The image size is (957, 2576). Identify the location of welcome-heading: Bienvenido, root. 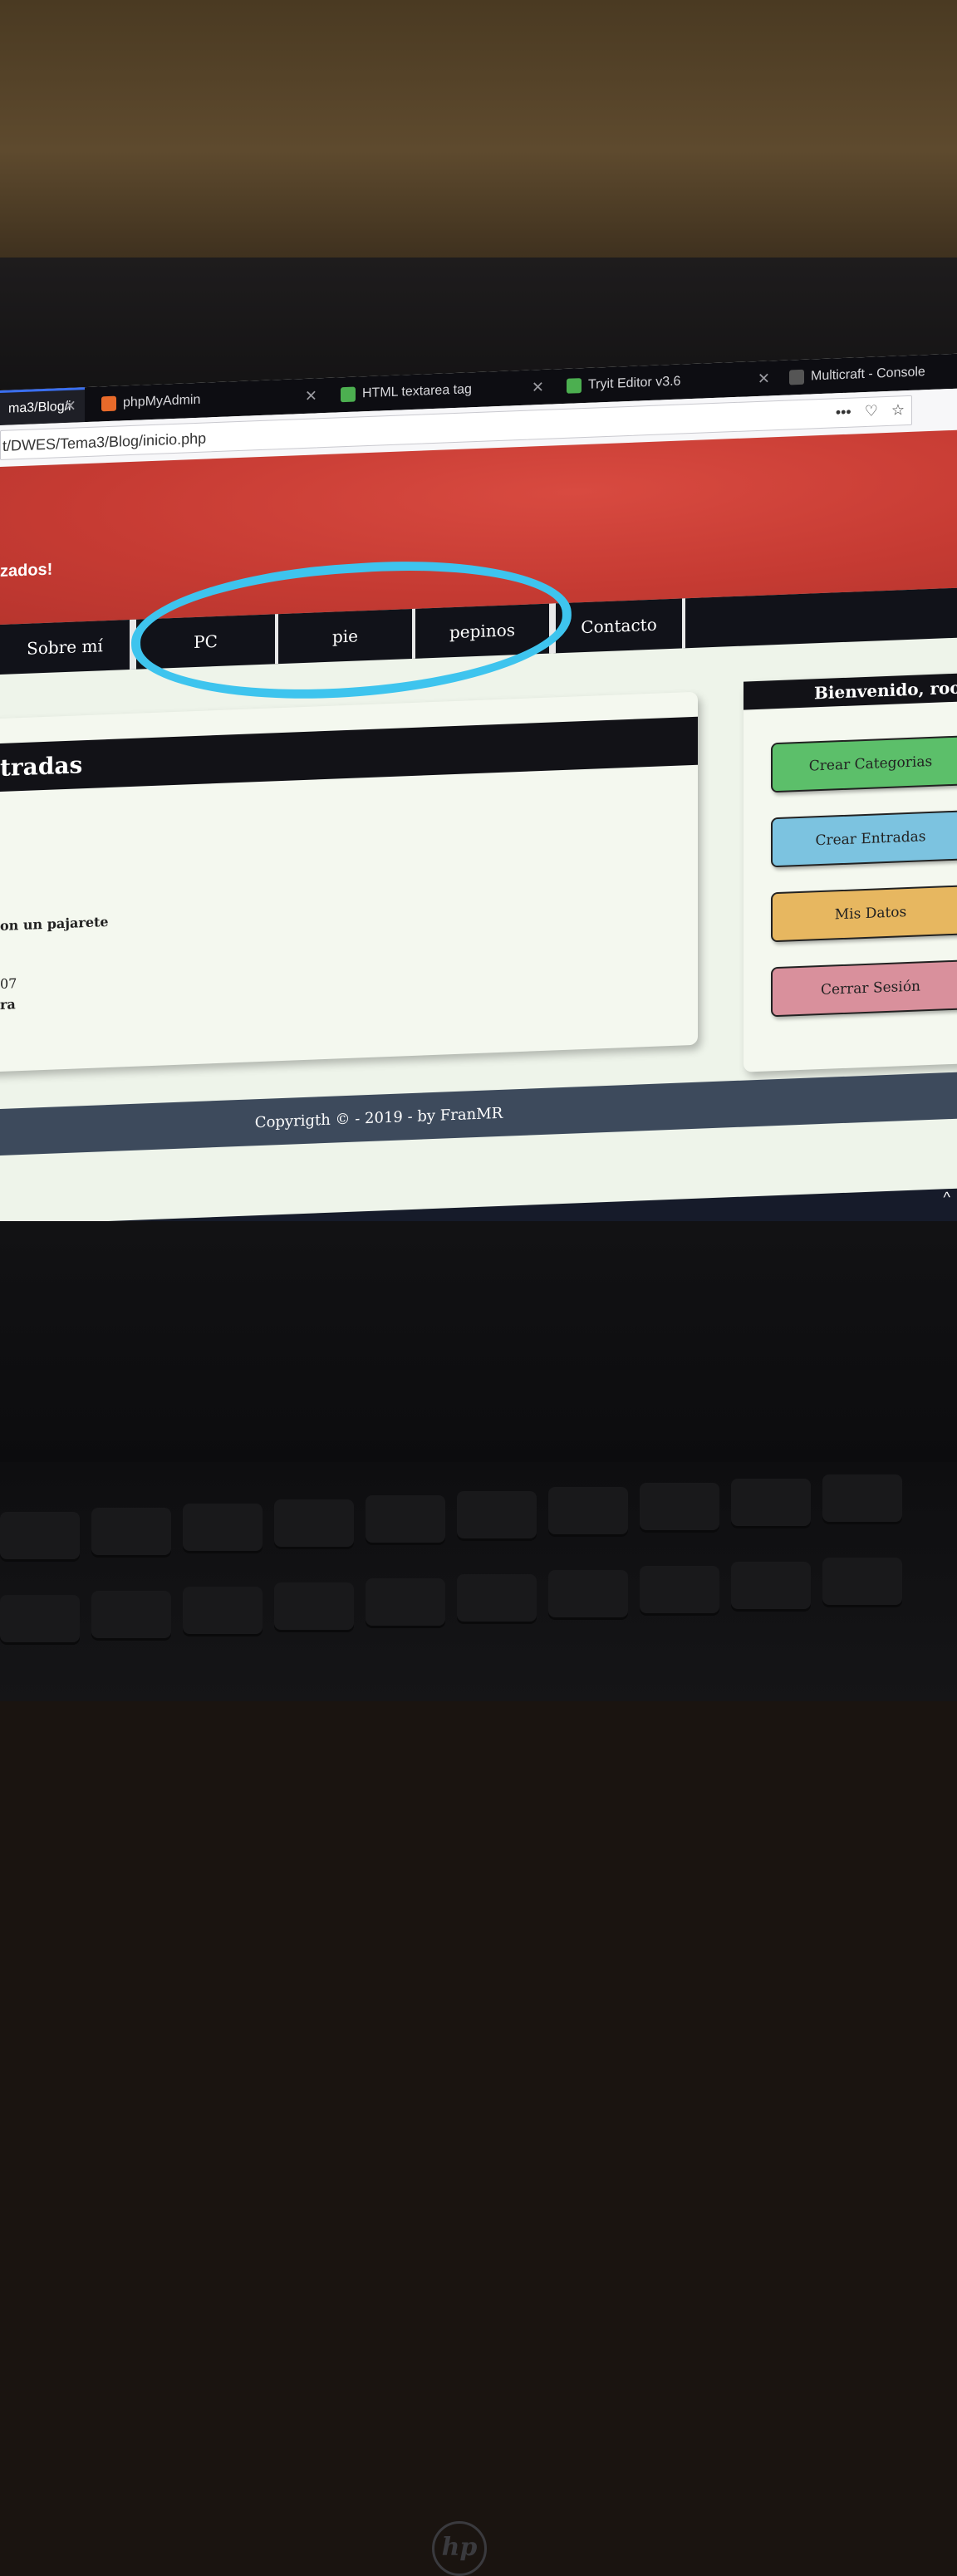
(850, 691).